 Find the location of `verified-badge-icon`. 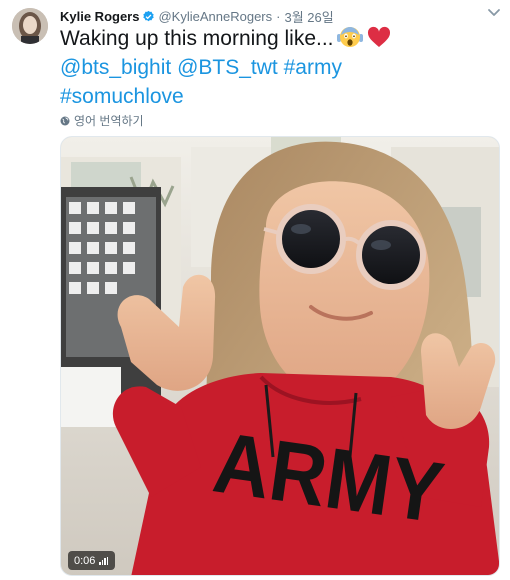

verified-badge-icon is located at coordinates (149, 15).